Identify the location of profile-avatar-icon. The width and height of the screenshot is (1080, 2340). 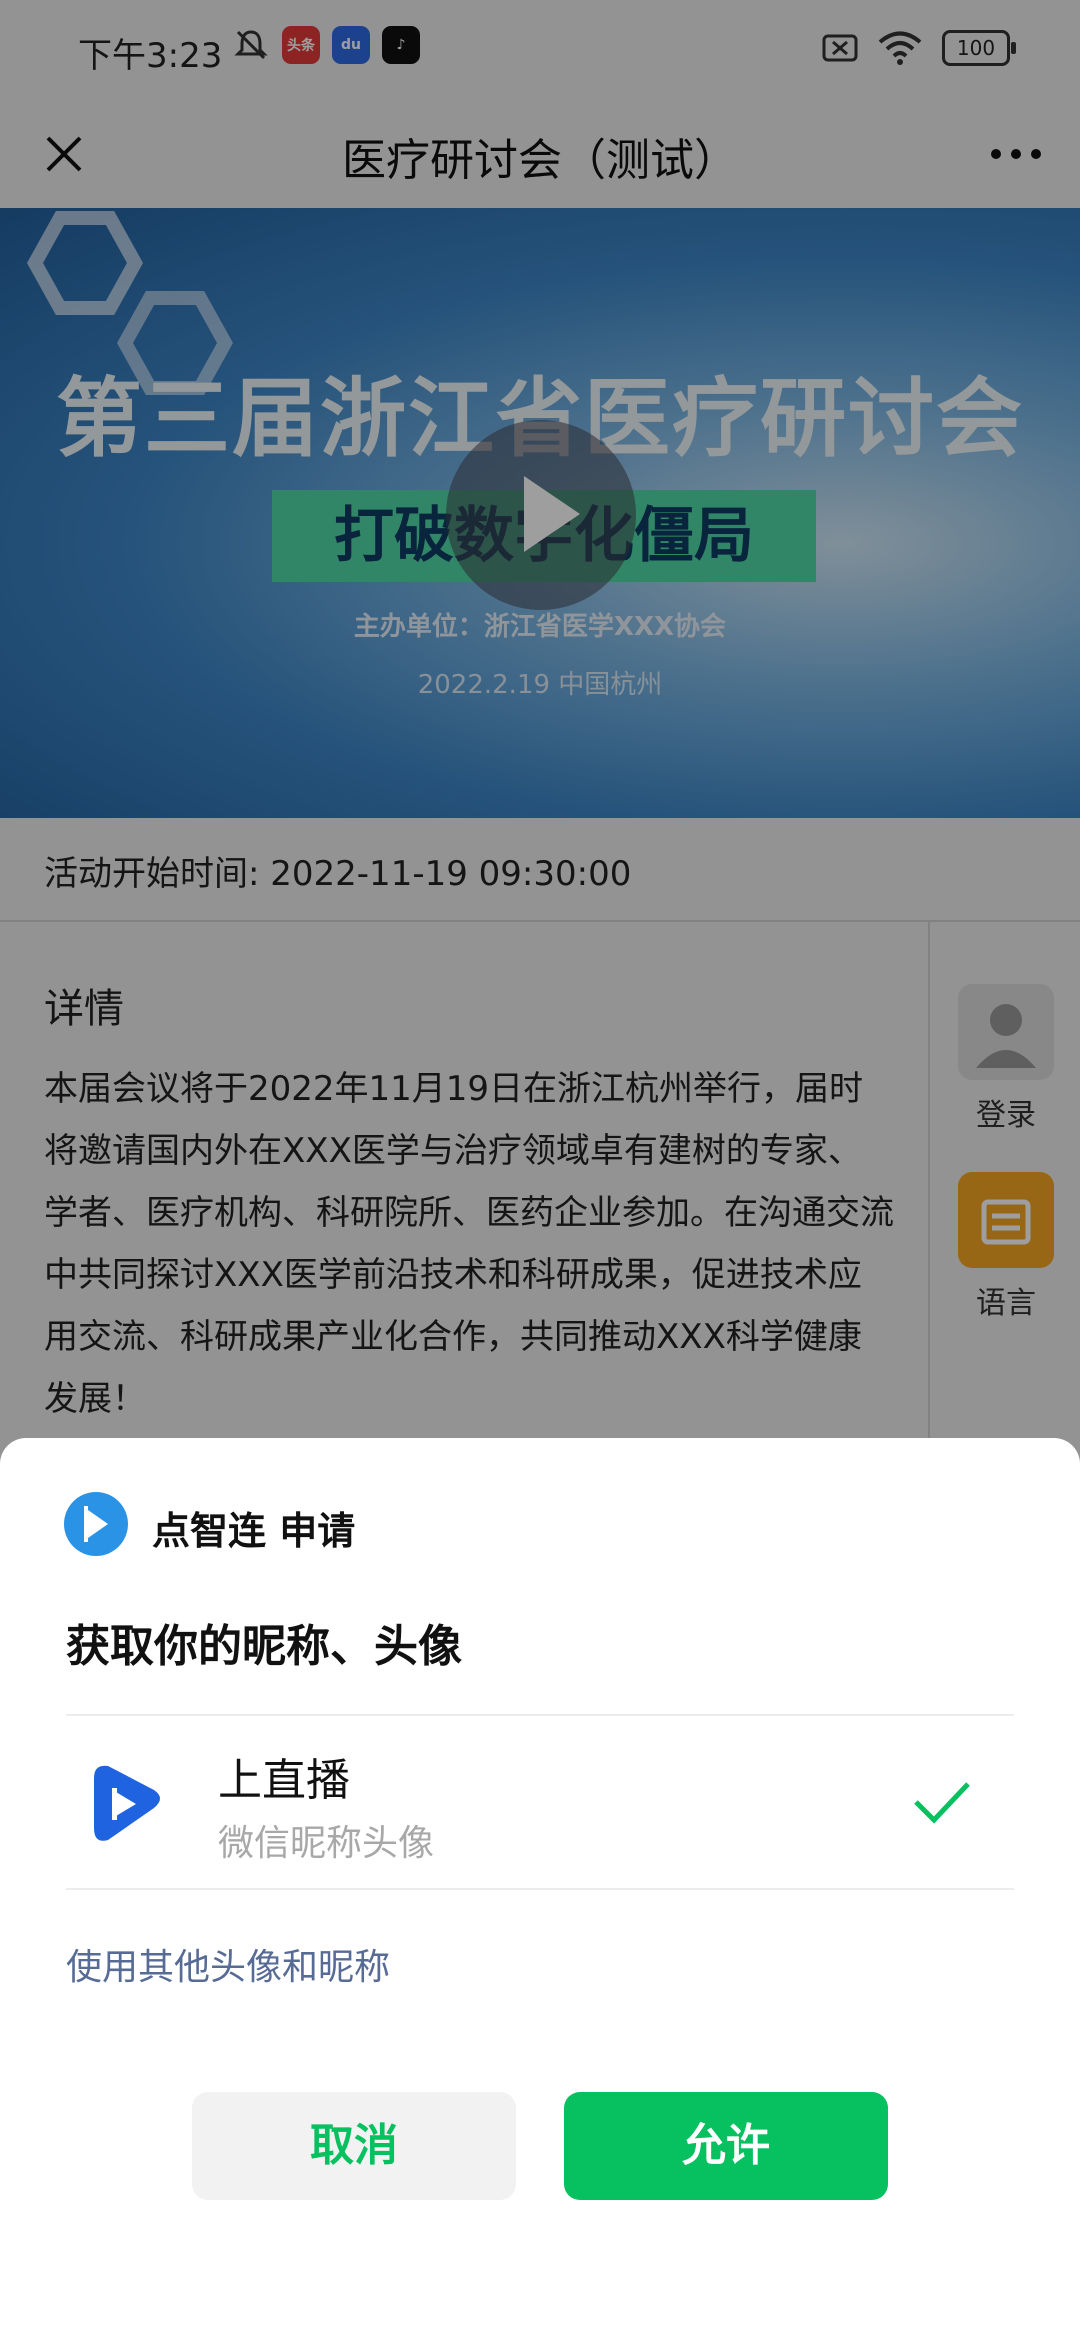
(127, 1803).